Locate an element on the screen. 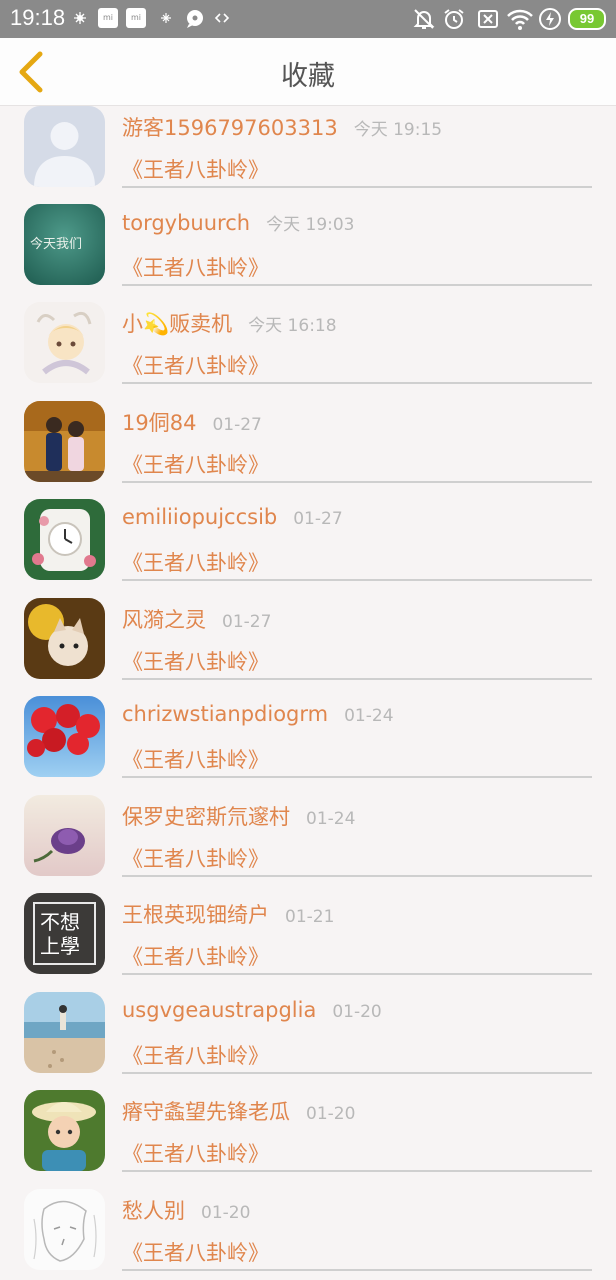 This screenshot has height=1280, width=616. item-name: torgybuurch 今天 19:03 is located at coordinates (238, 223).